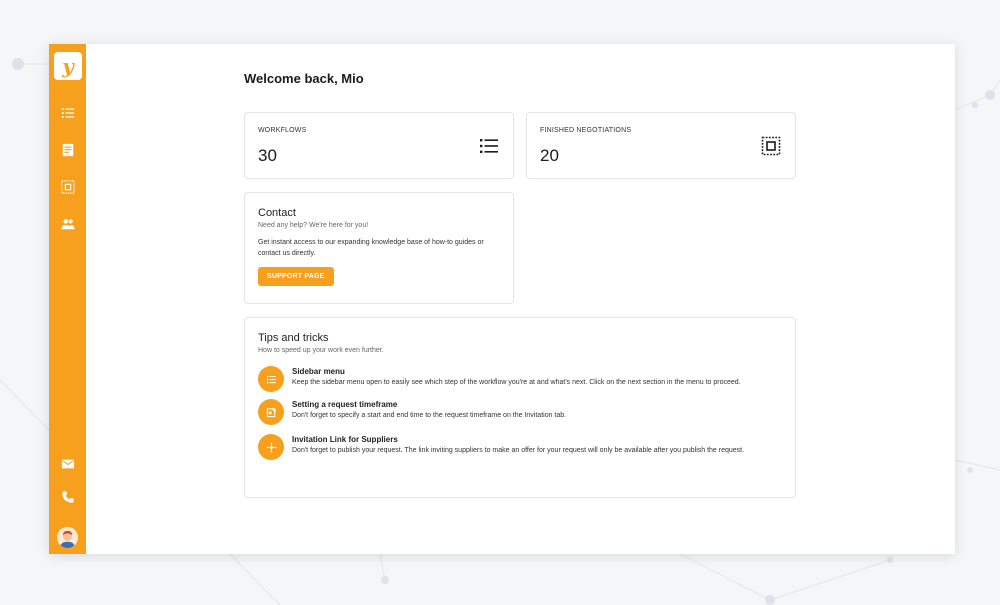 The width and height of the screenshot is (1000, 605). Describe the element at coordinates (68, 224) in the screenshot. I see `people-icon` at that location.